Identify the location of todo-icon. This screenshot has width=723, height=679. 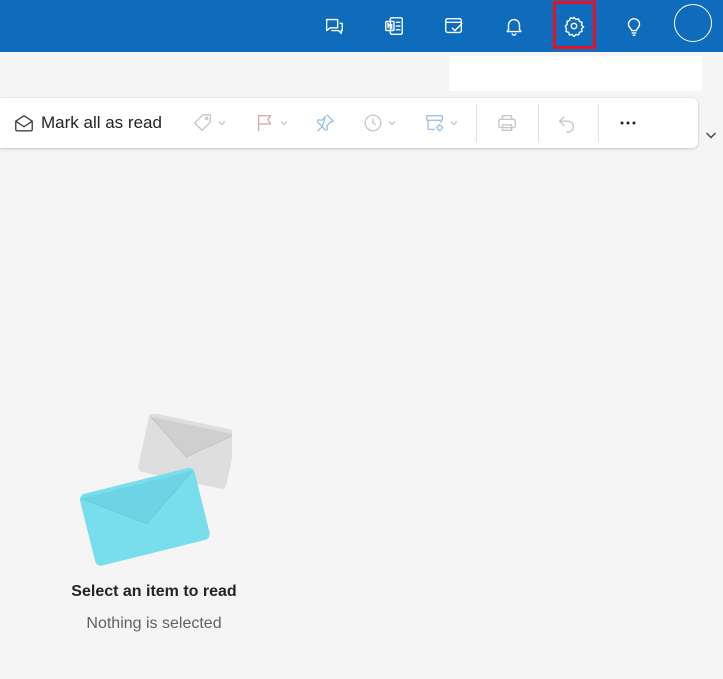
(454, 26).